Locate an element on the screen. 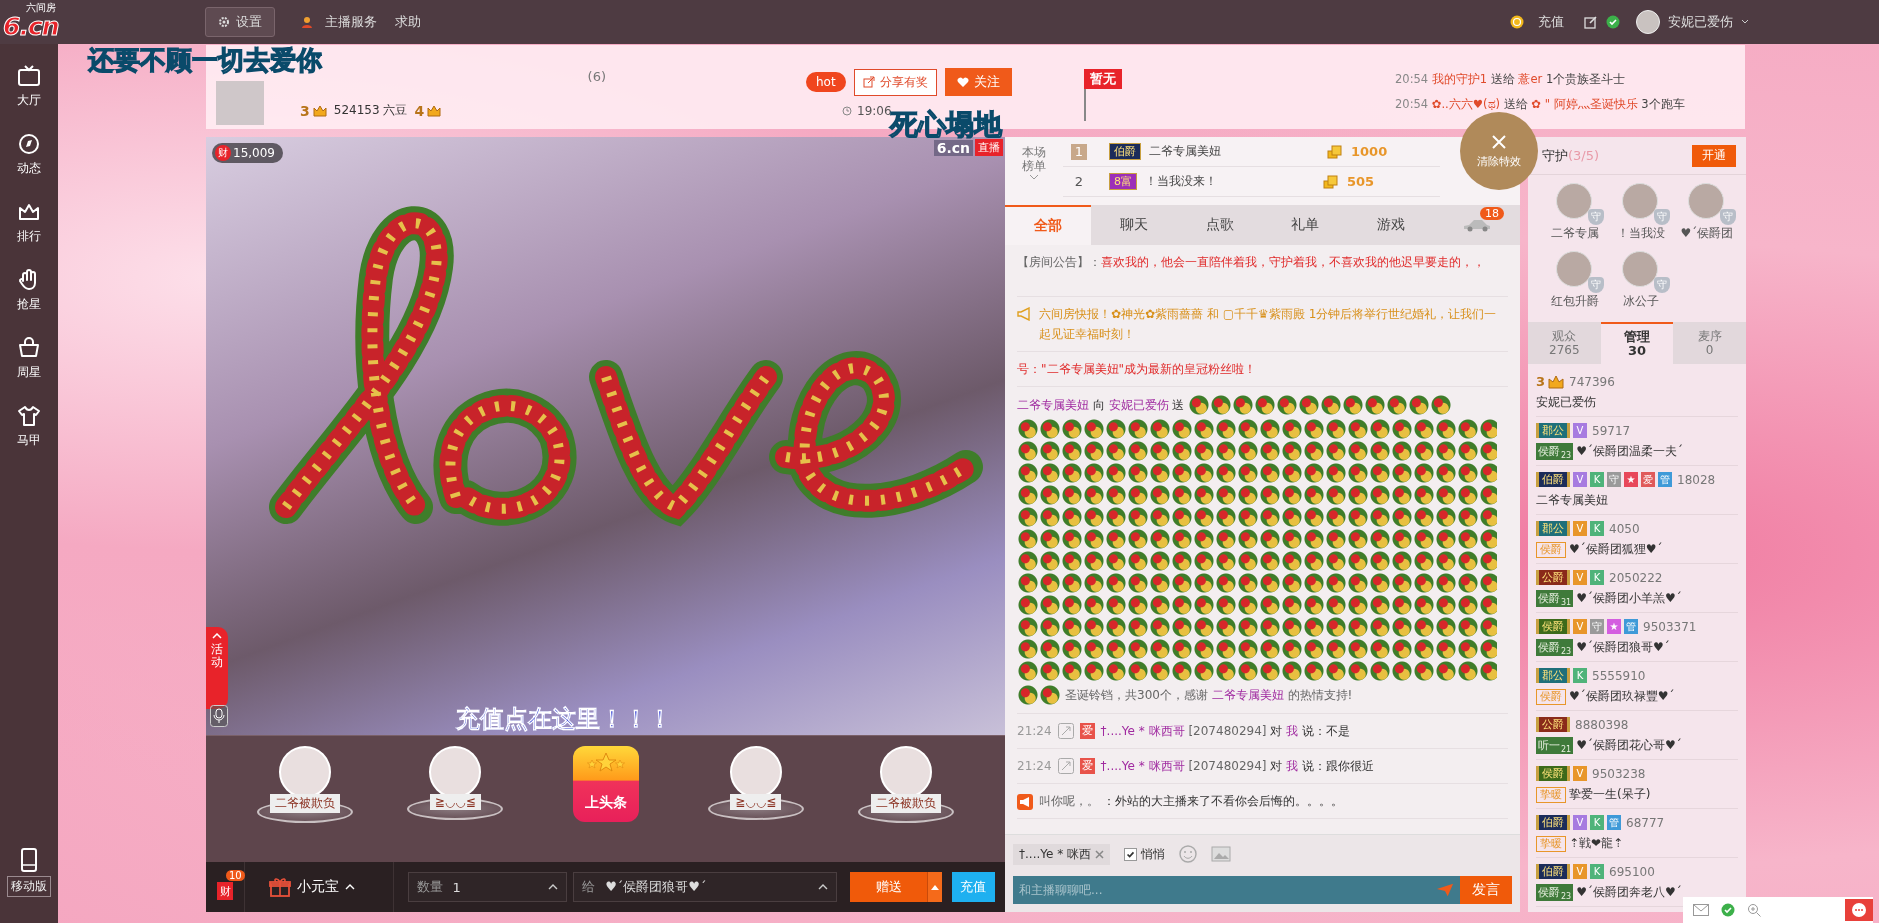 The image size is (1879, 923). user-id: 59717 is located at coordinates (1611, 430).